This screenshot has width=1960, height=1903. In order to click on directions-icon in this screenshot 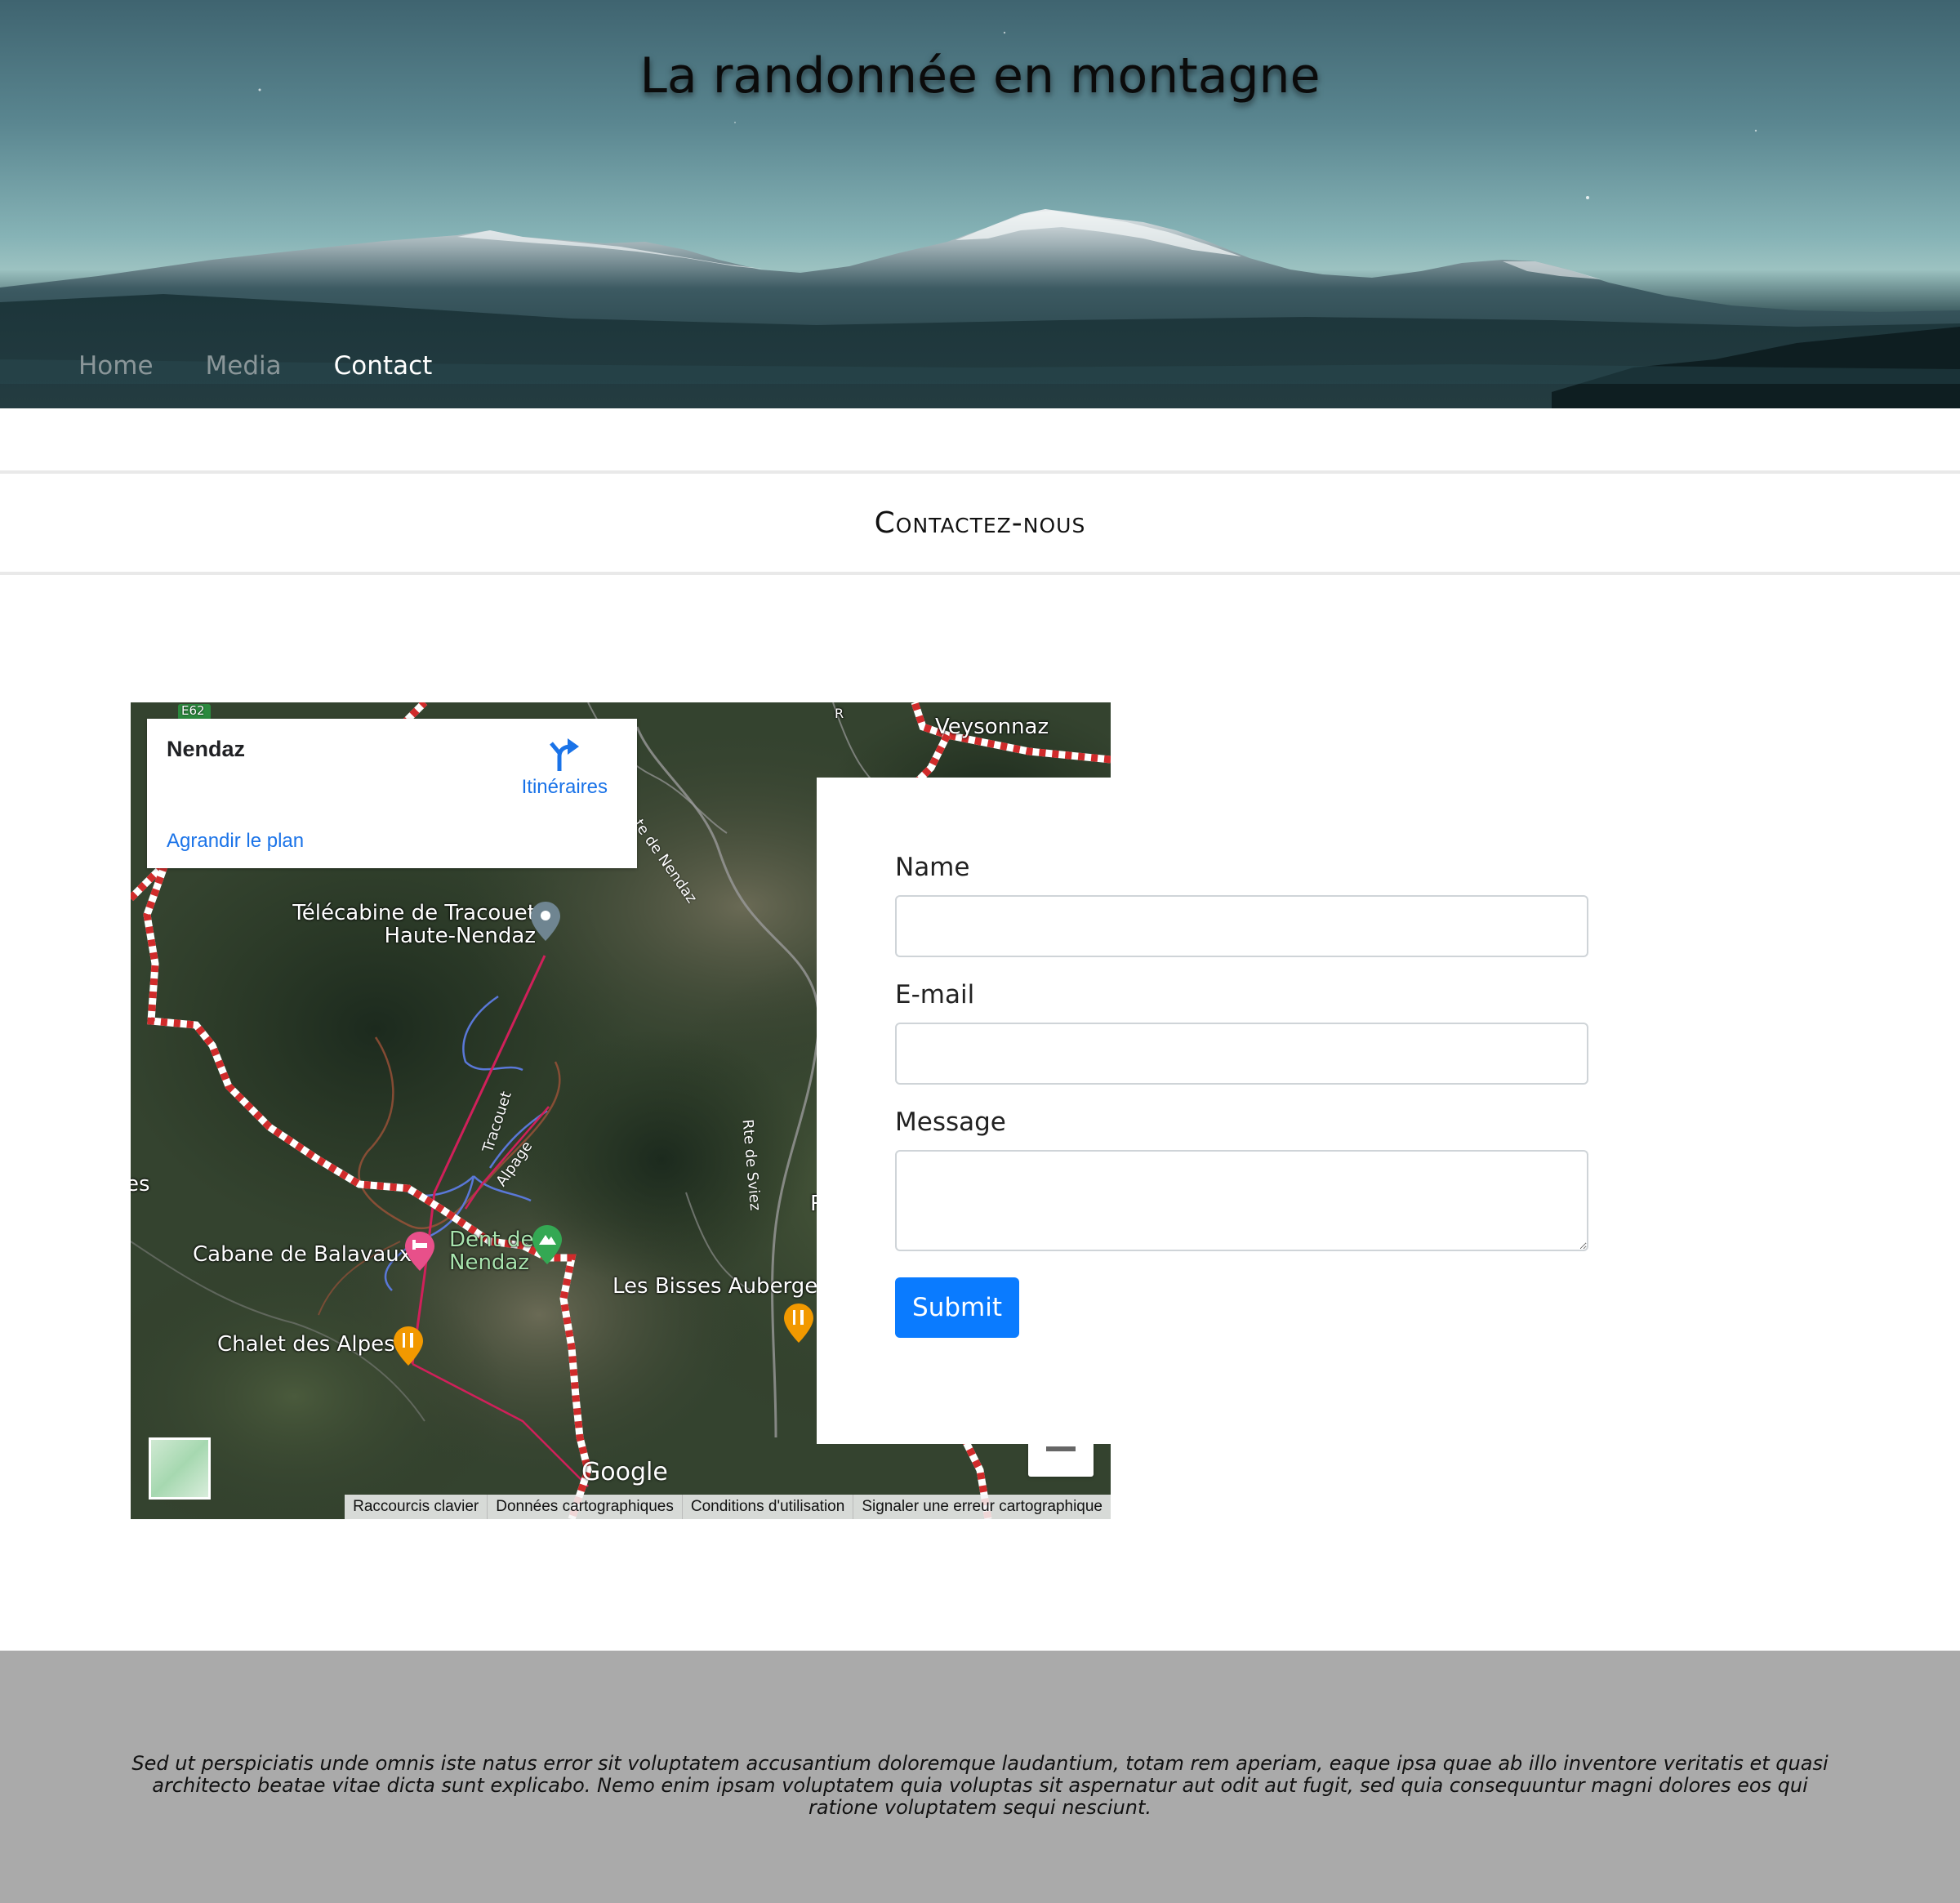, I will do `click(565, 755)`.